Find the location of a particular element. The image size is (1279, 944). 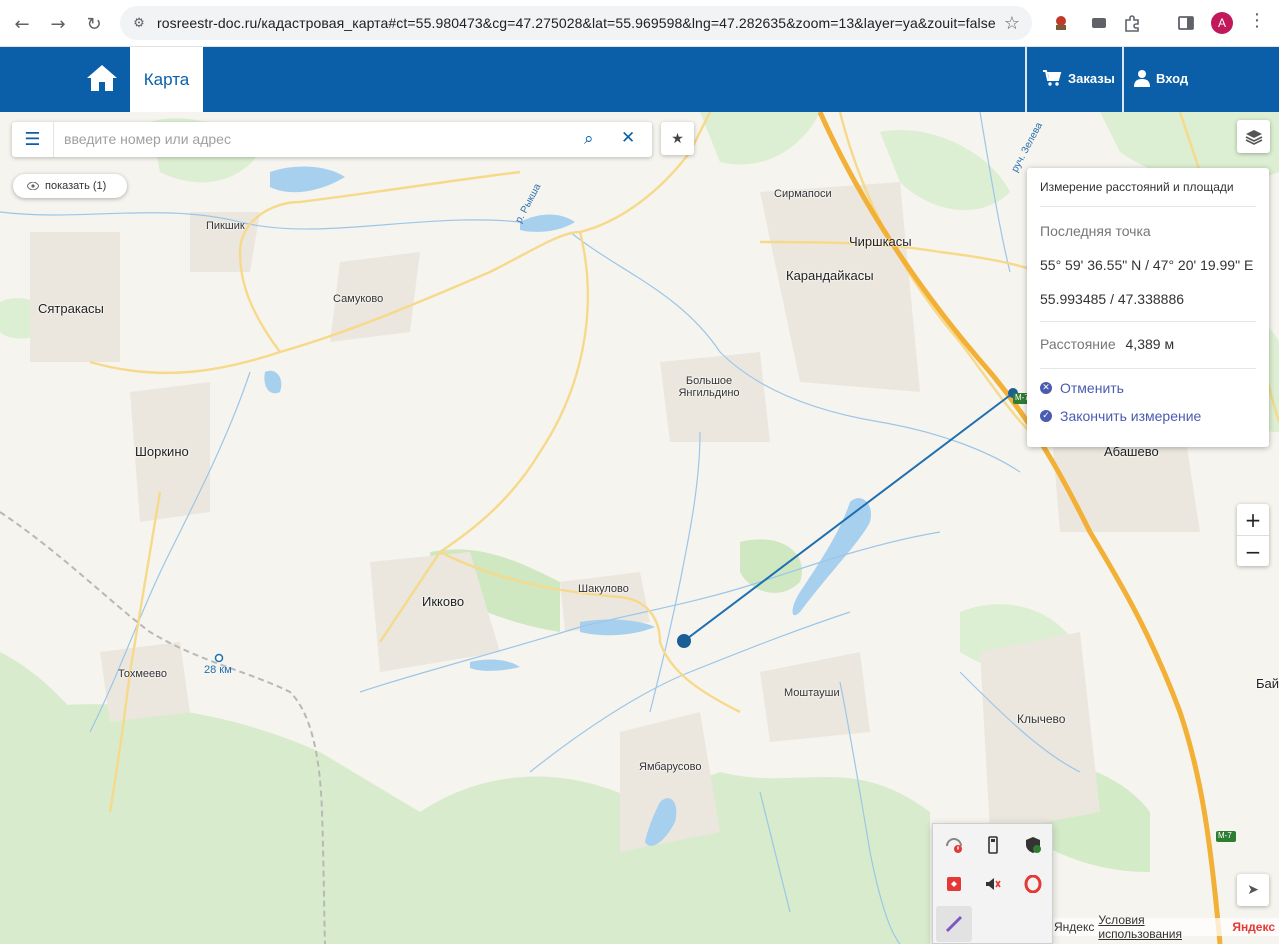

extensions-puzzle-icon is located at coordinates (1132, 23).